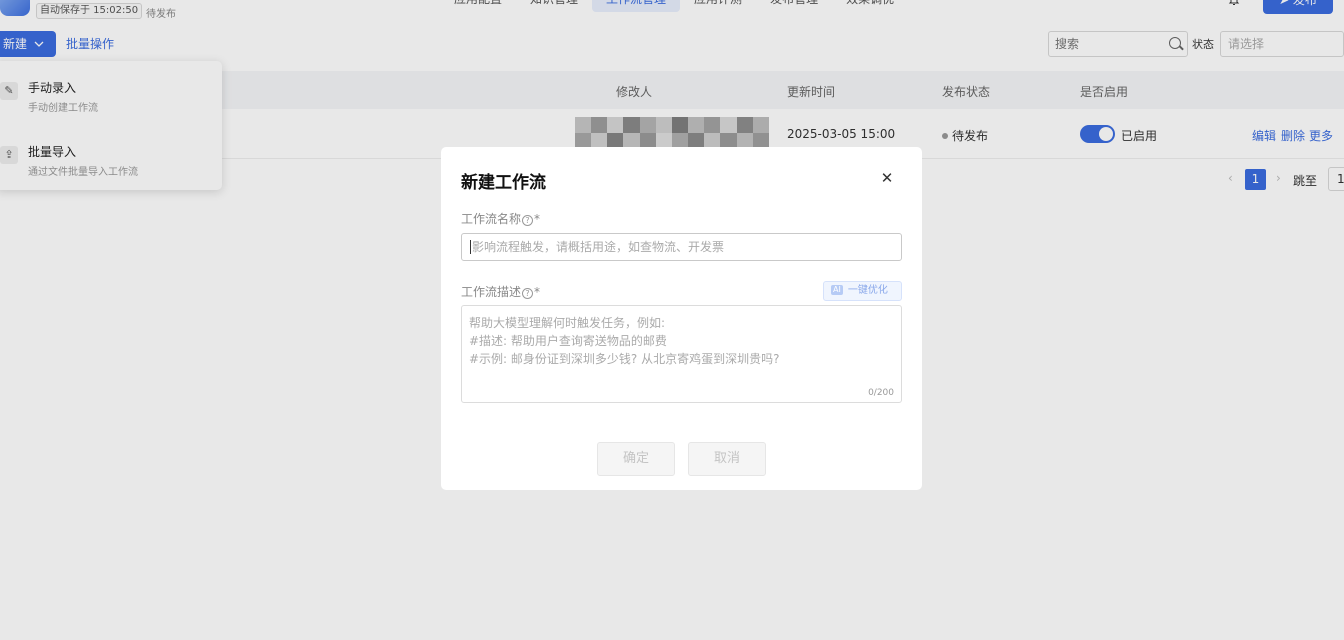 The height and width of the screenshot is (640, 1344). I want to click on modal-title: 新建工作流, so click(503, 183).